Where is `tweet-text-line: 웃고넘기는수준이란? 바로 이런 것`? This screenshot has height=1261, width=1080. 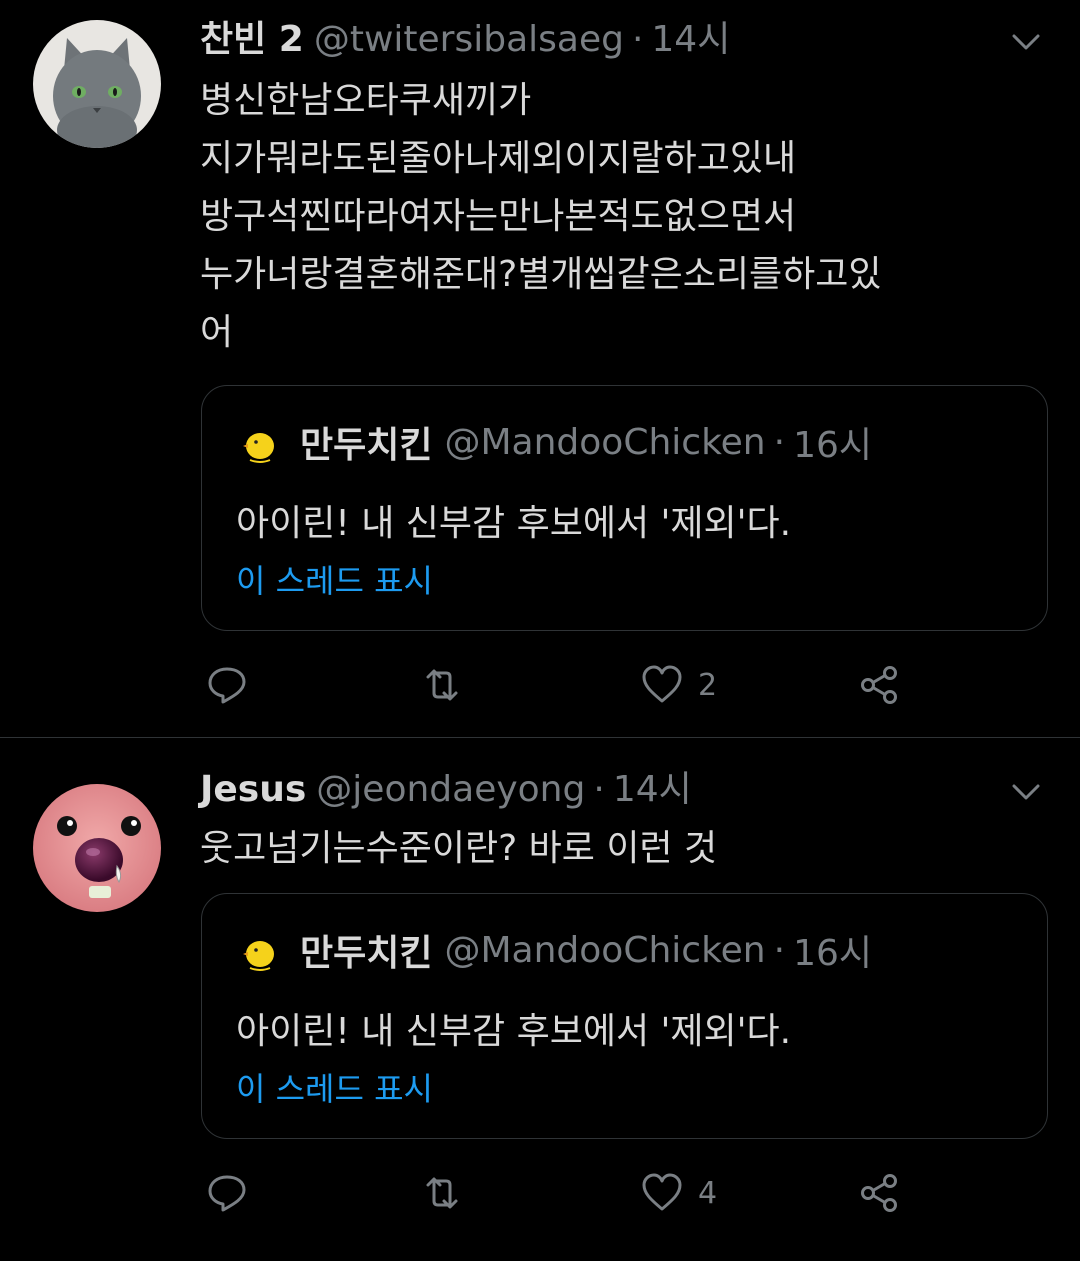 tweet-text-line: 웃고넘기는수준이란? 바로 이런 것 is located at coordinates (459, 848).